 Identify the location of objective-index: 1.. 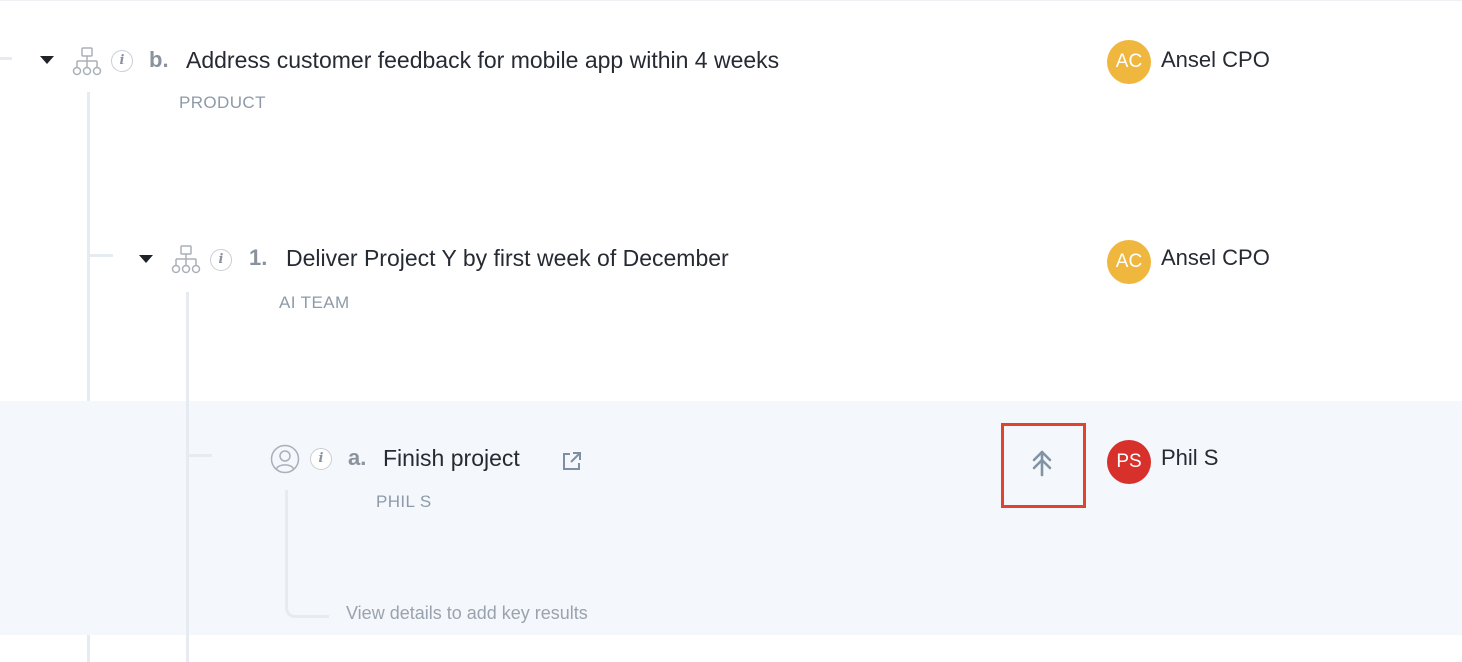
(258, 257).